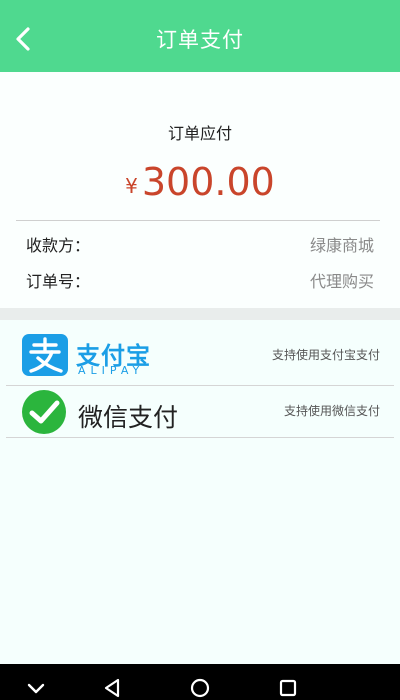 This screenshot has width=400, height=700. I want to click on status-bar, so click(200, 4).